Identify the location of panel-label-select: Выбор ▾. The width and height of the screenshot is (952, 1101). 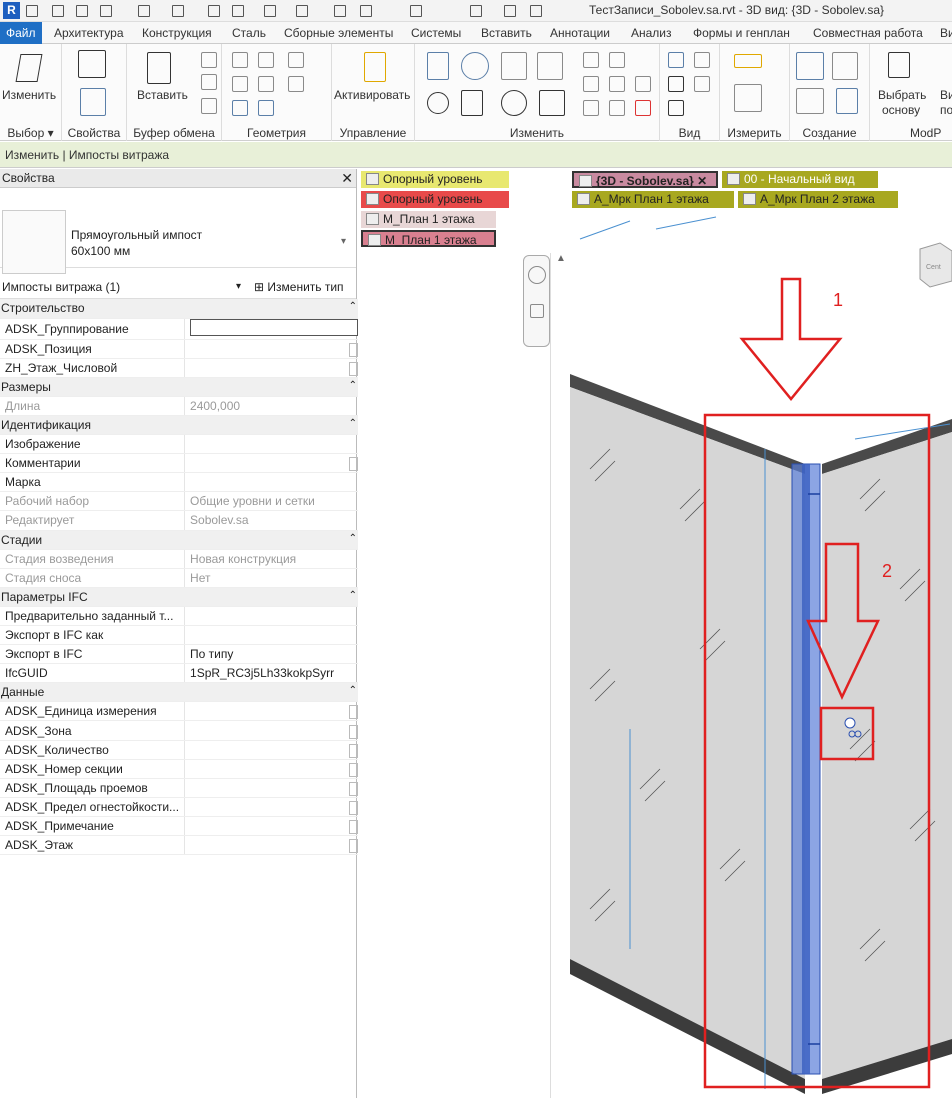
(30, 133).